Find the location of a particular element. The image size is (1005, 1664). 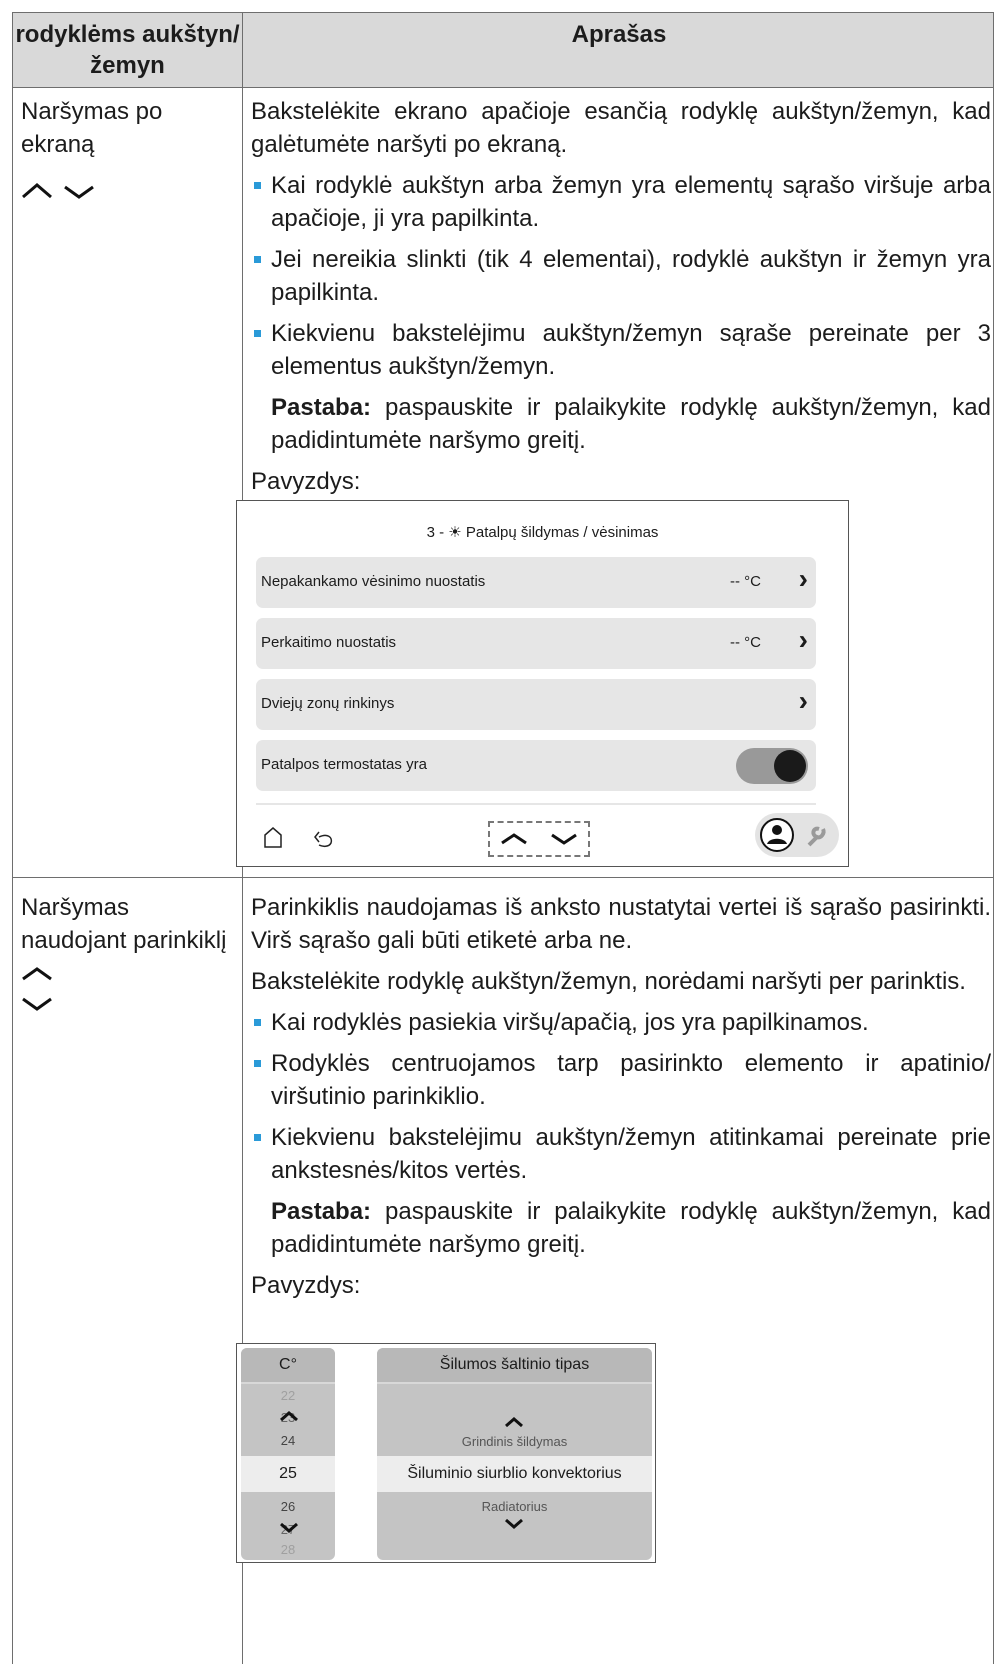

table-header: rodyklėms aukštyn/žemyn Aprašas is located at coordinates (503, 50).